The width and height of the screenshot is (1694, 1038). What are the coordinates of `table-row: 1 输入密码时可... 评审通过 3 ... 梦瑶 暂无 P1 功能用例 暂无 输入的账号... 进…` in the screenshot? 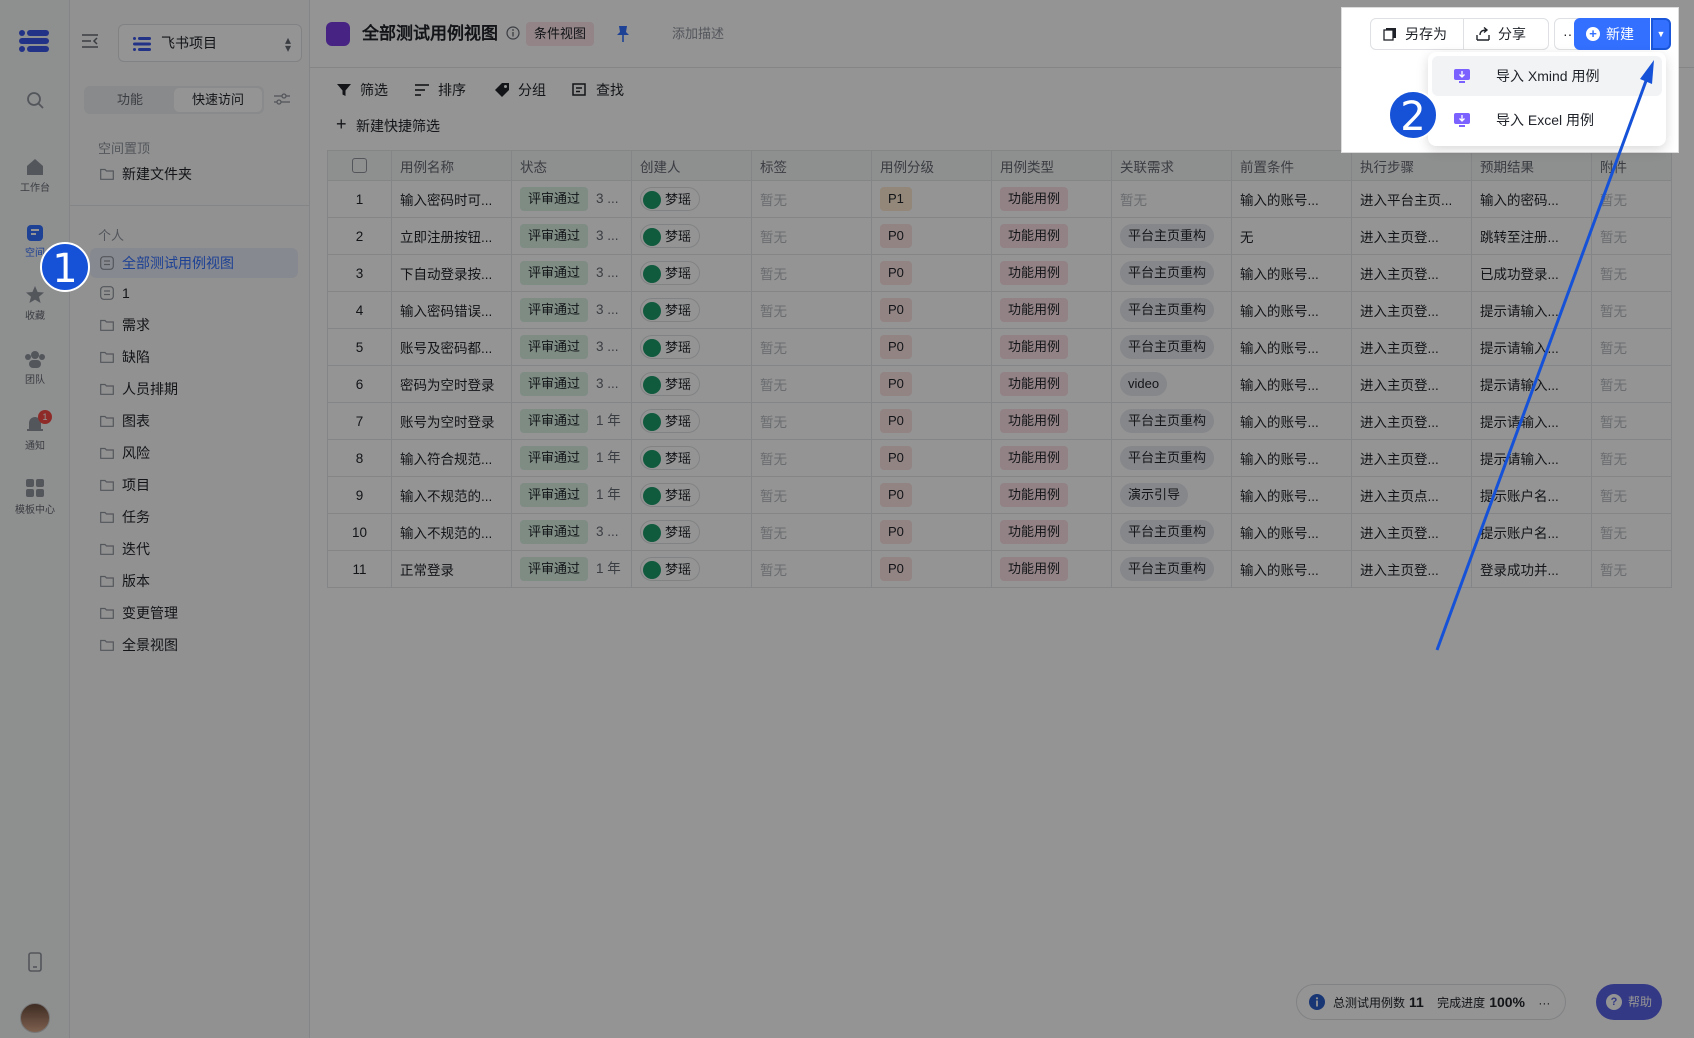 It's located at (999, 199).